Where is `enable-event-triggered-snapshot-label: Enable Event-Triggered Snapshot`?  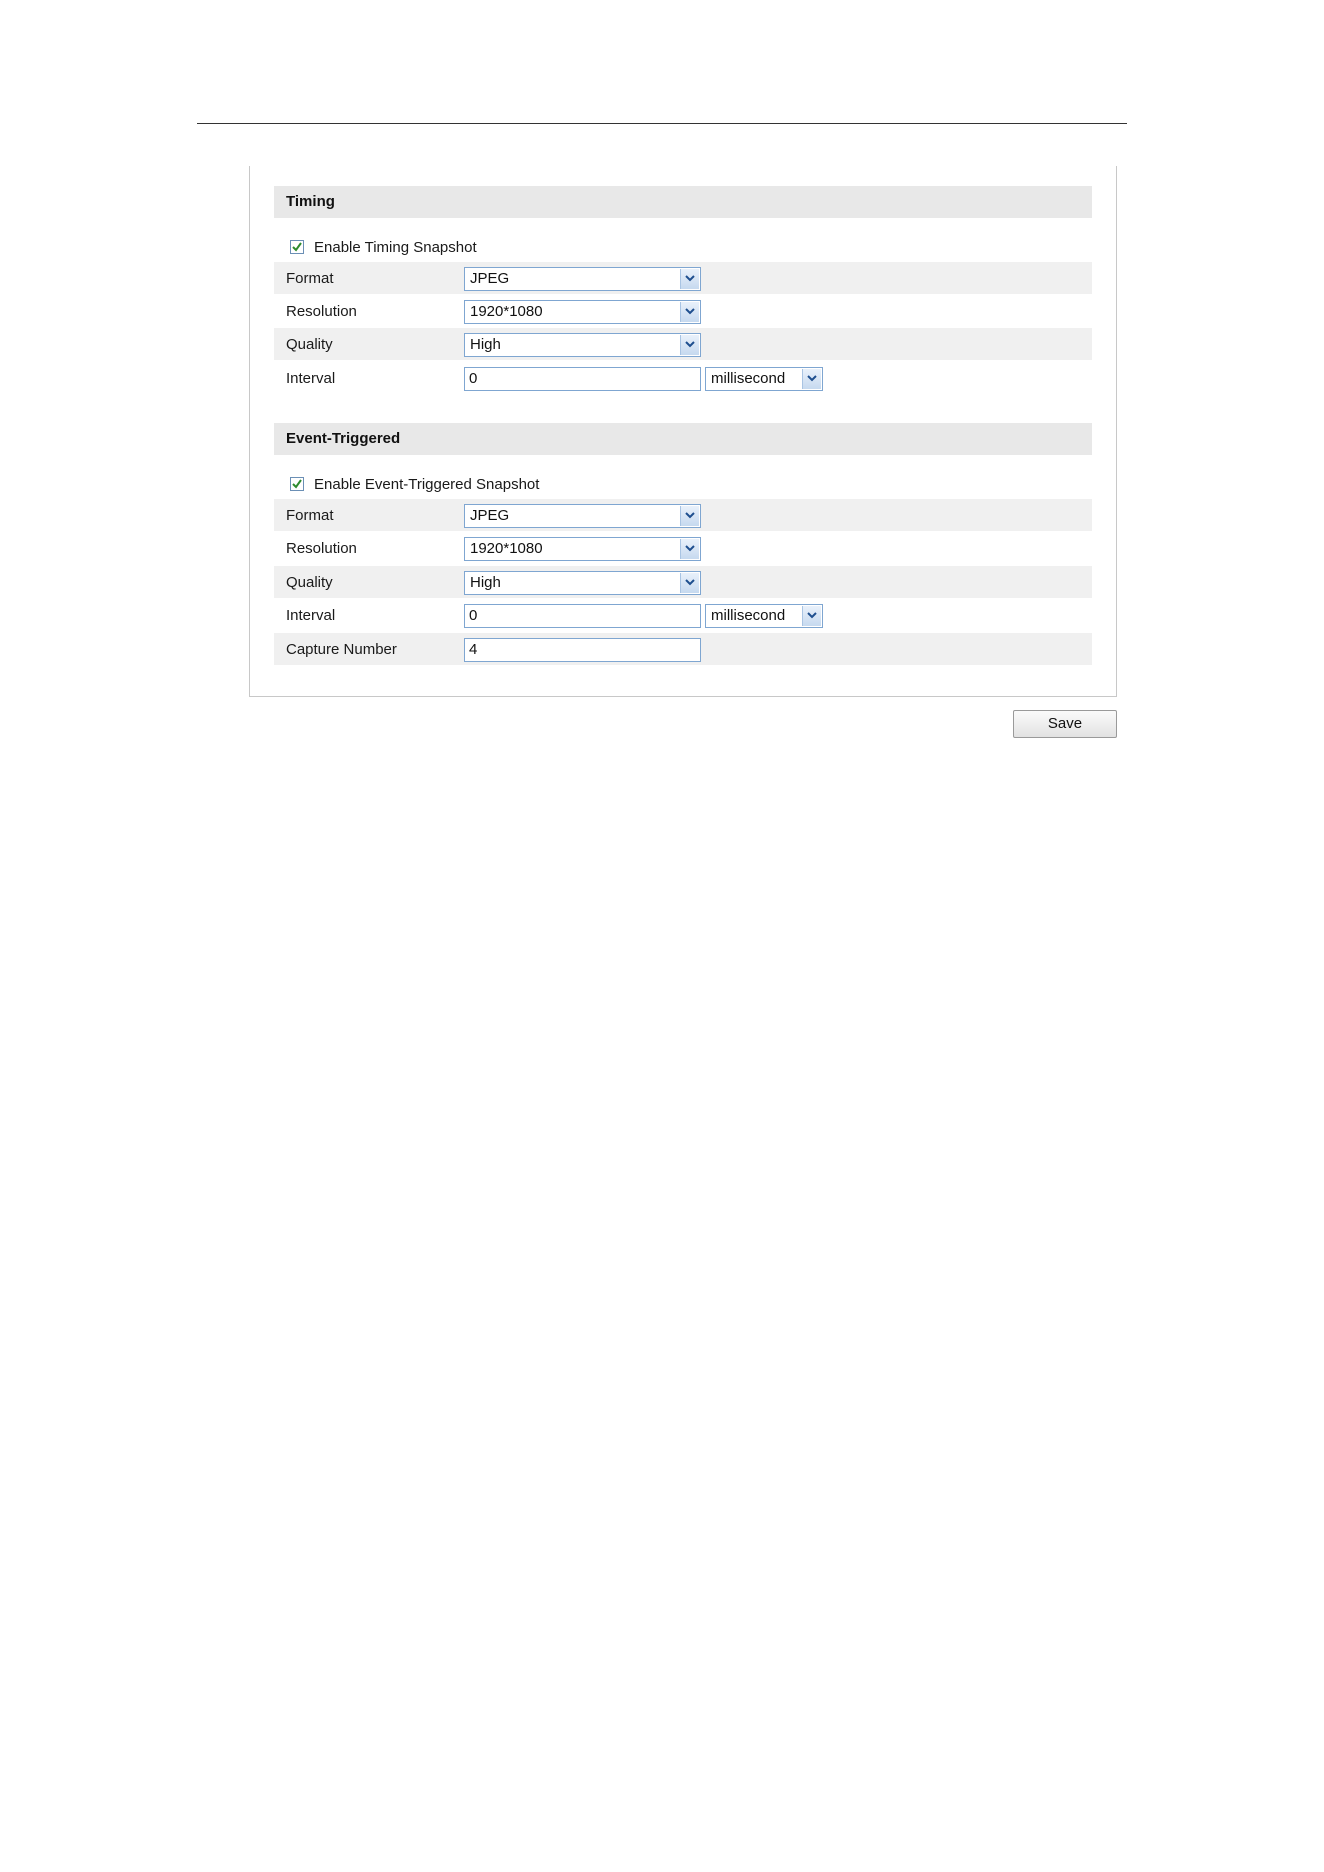 enable-event-triggered-snapshot-label: Enable Event-Triggered Snapshot is located at coordinates (427, 484).